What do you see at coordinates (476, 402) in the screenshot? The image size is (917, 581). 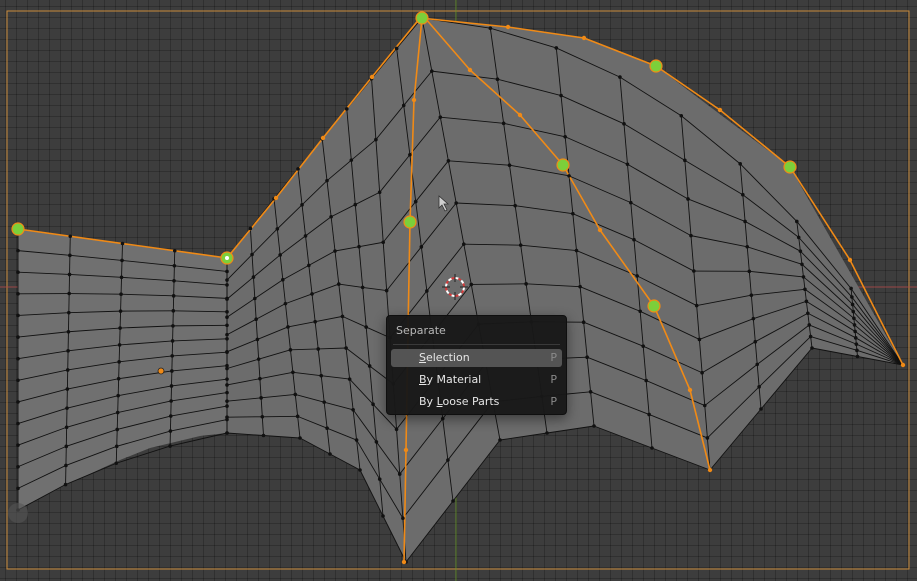 I see `menu-item-by-loose-parts: By Loose Parts P` at bounding box center [476, 402].